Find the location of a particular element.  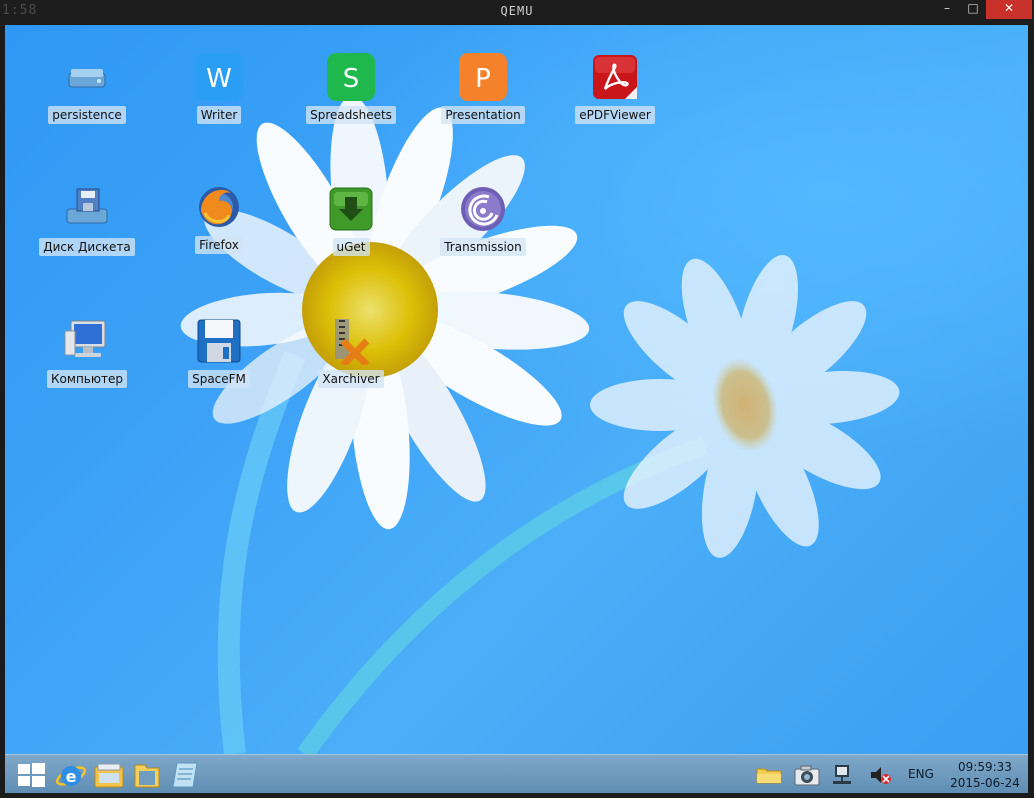

desktop-icon-label: ePDFViewer is located at coordinates (615, 115).